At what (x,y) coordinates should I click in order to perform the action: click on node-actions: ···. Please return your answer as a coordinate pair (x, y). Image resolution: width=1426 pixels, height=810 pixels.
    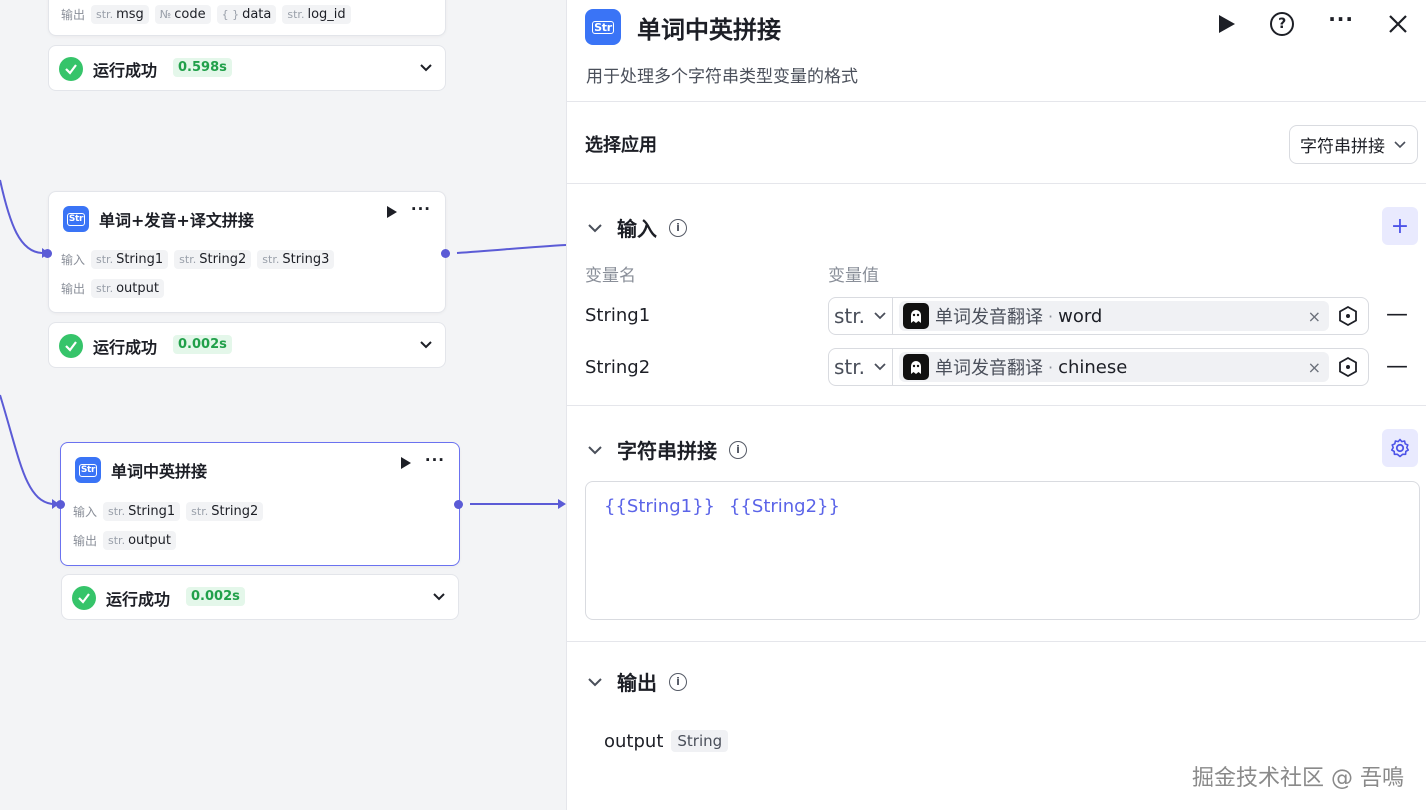
    Looking at the image, I should click on (422, 460).